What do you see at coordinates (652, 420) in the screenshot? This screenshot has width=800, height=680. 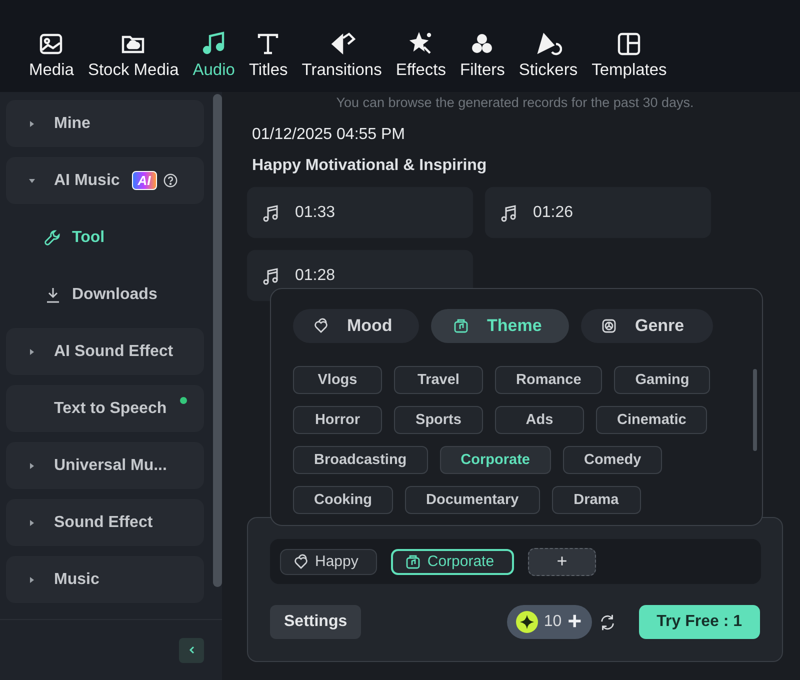 I see `tag-button: Cinematic` at bounding box center [652, 420].